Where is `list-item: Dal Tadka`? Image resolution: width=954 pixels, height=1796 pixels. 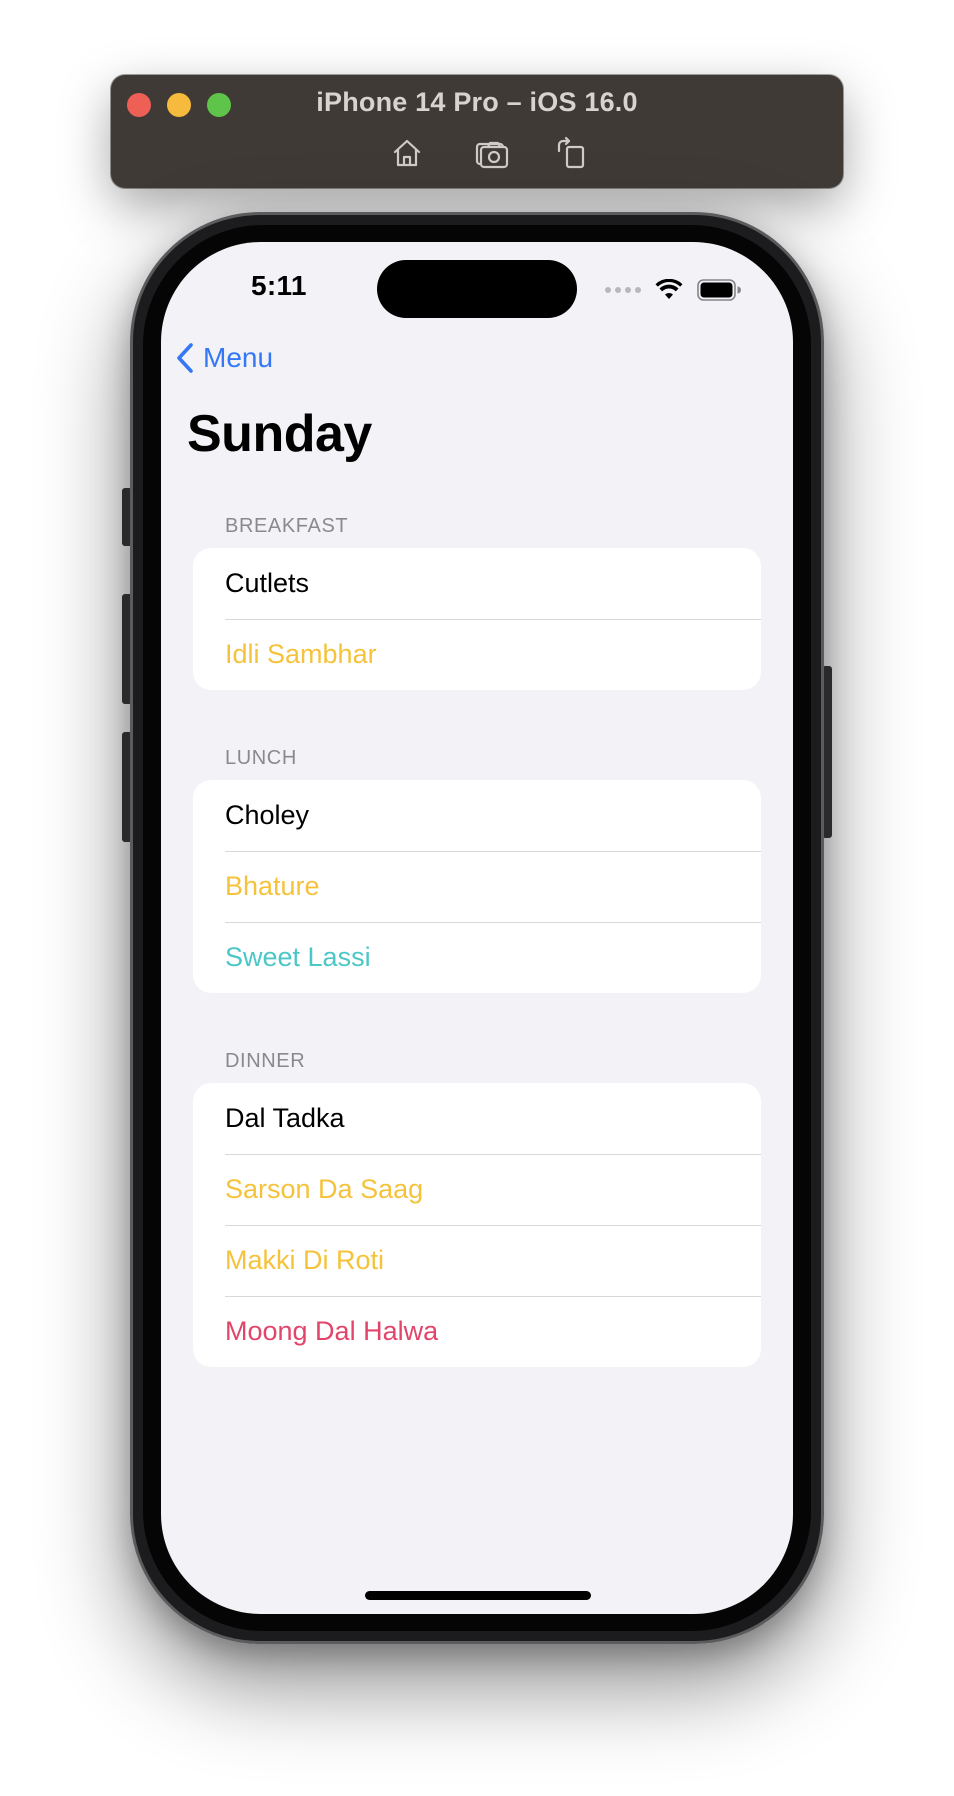 list-item: Dal Tadka is located at coordinates (477, 1118).